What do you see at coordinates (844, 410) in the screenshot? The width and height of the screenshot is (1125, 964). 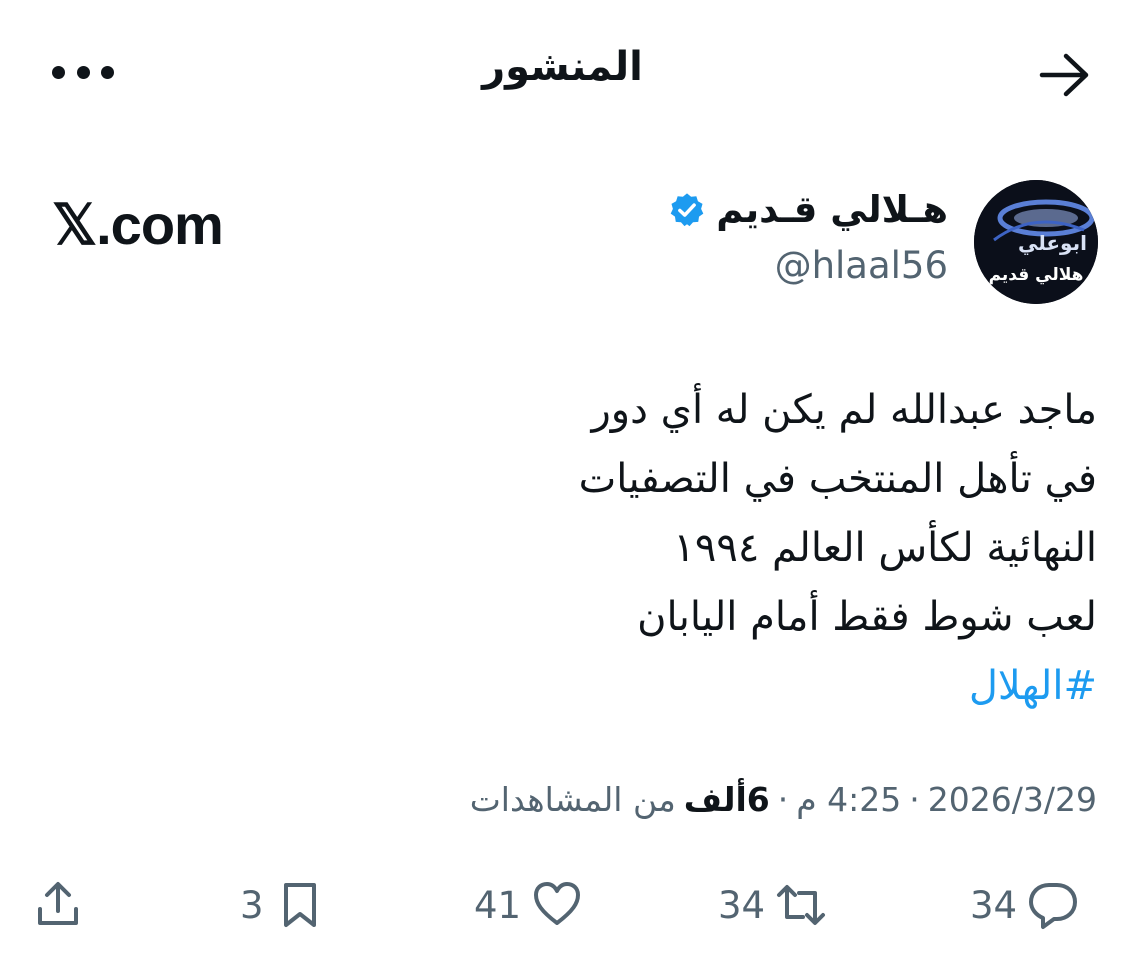 I see `tweet-line: ماجد عبدالله لم يكن له أي دور` at bounding box center [844, 410].